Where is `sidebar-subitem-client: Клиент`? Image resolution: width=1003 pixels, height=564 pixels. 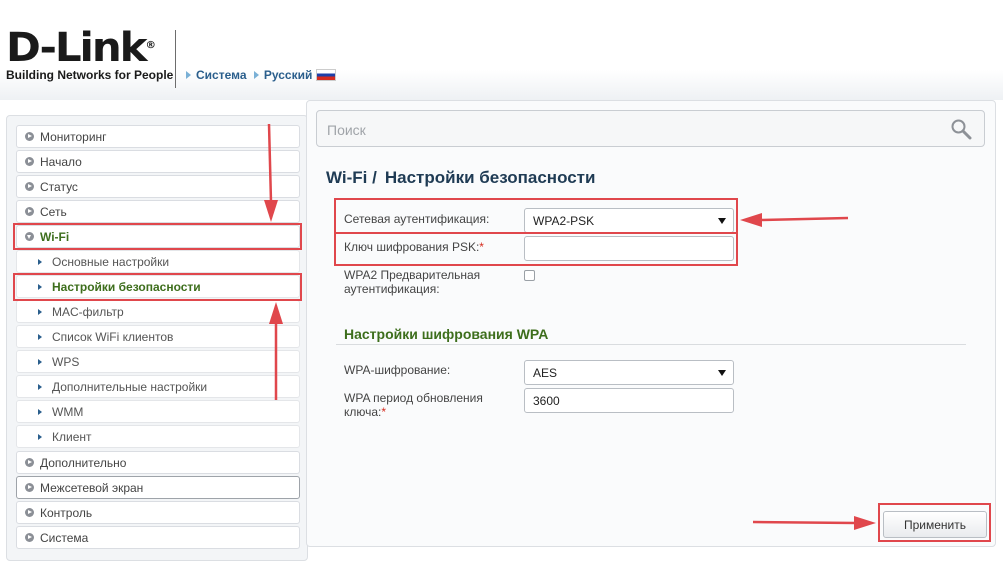
sidebar-subitem-client: Клиент is located at coordinates (158, 436).